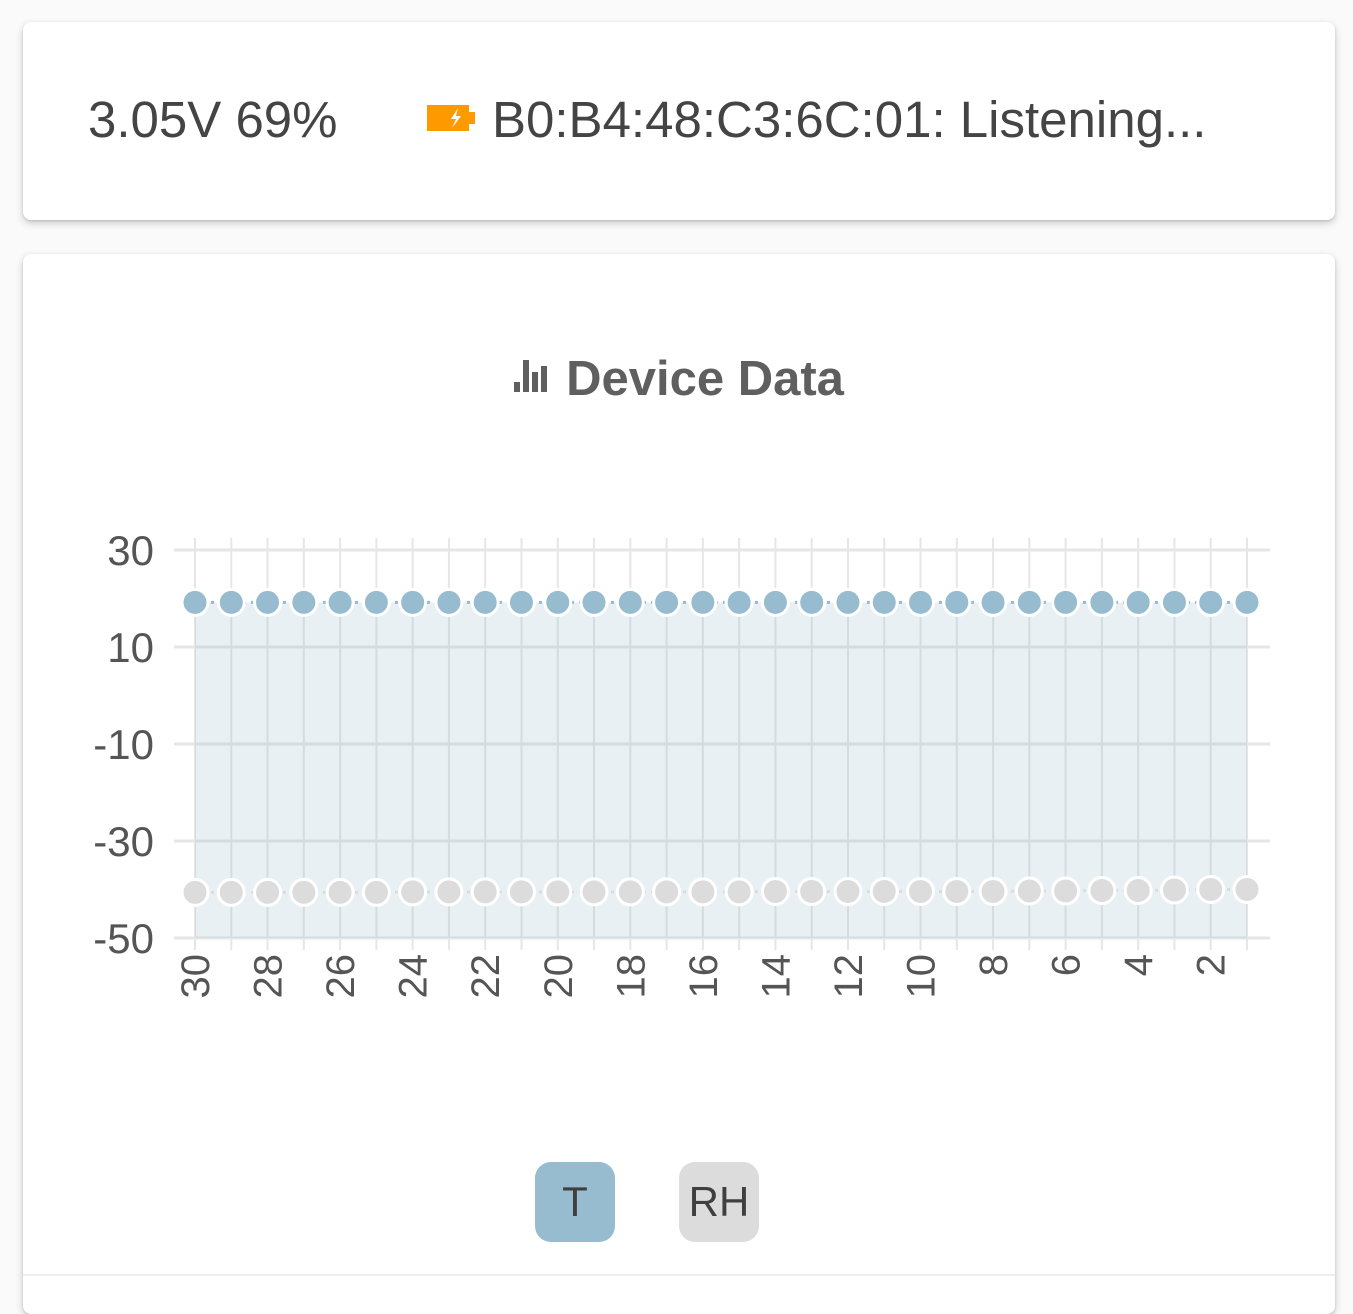 This screenshot has width=1353, height=1314. What do you see at coordinates (414, 976) in the screenshot?
I see `x-tick-label: 24` at bounding box center [414, 976].